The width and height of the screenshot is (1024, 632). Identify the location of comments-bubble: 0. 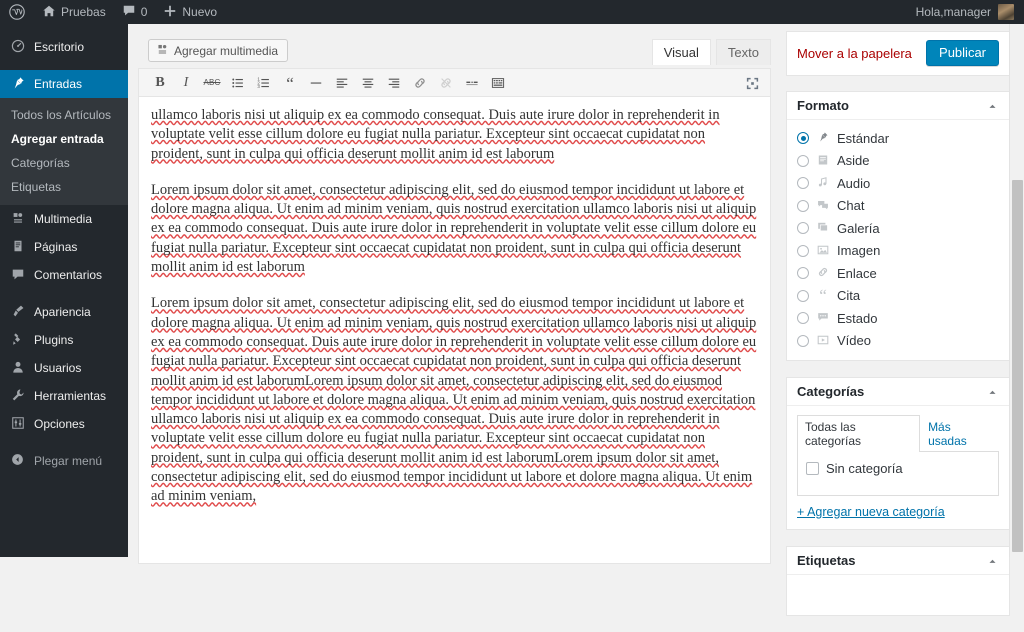
(135, 12).